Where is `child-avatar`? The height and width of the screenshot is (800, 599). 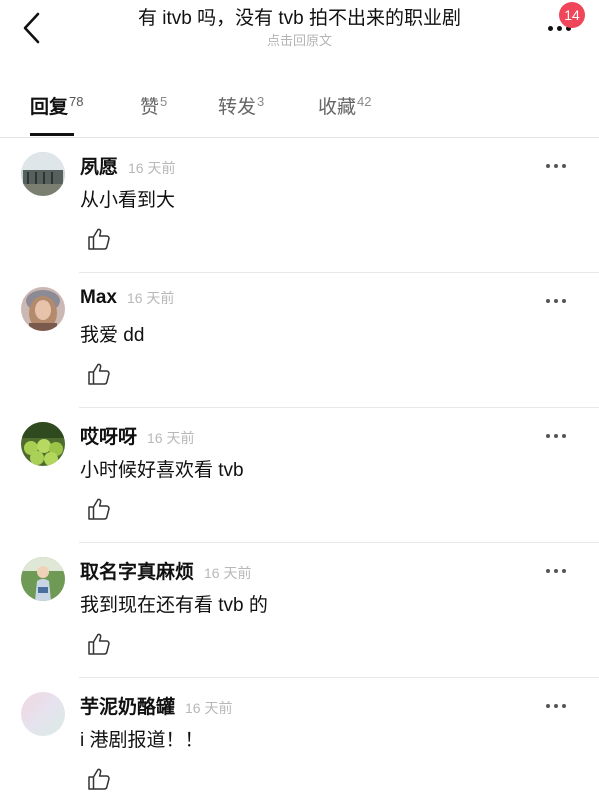
child-avatar is located at coordinates (43, 579).